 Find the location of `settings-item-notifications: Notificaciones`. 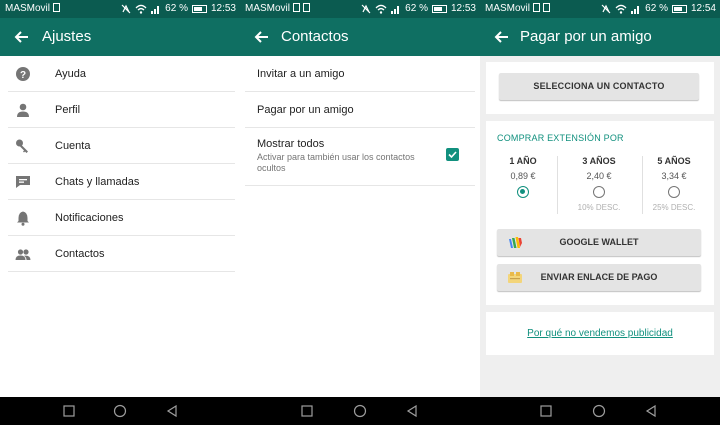

settings-item-notifications: Notificaciones is located at coordinates (120, 218).